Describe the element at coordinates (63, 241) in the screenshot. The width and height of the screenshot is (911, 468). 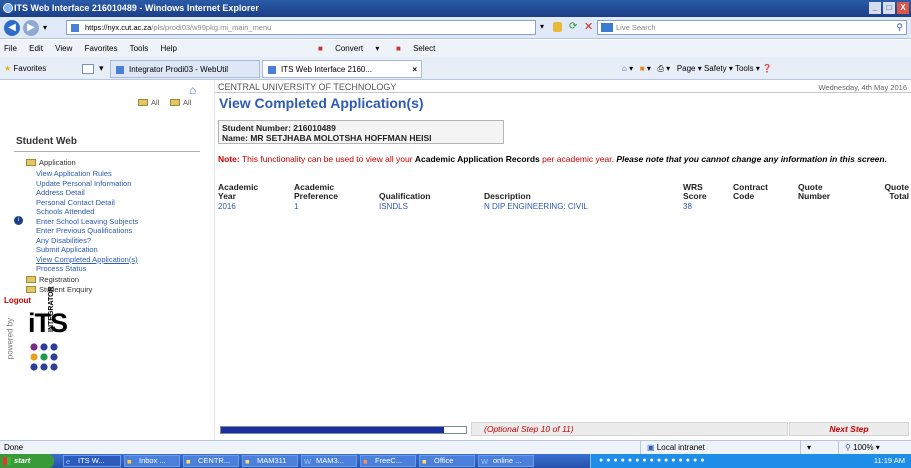
I see `sidebar-item-any-disabilities: Any Disabilities?` at that location.